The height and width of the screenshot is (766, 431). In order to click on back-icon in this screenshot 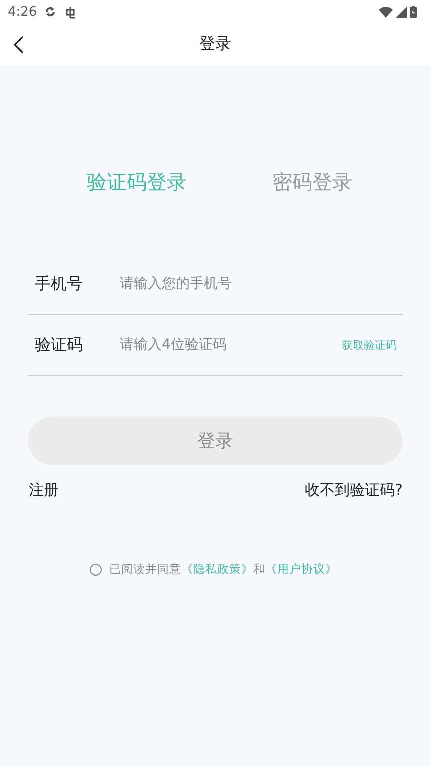, I will do `click(19, 45)`.